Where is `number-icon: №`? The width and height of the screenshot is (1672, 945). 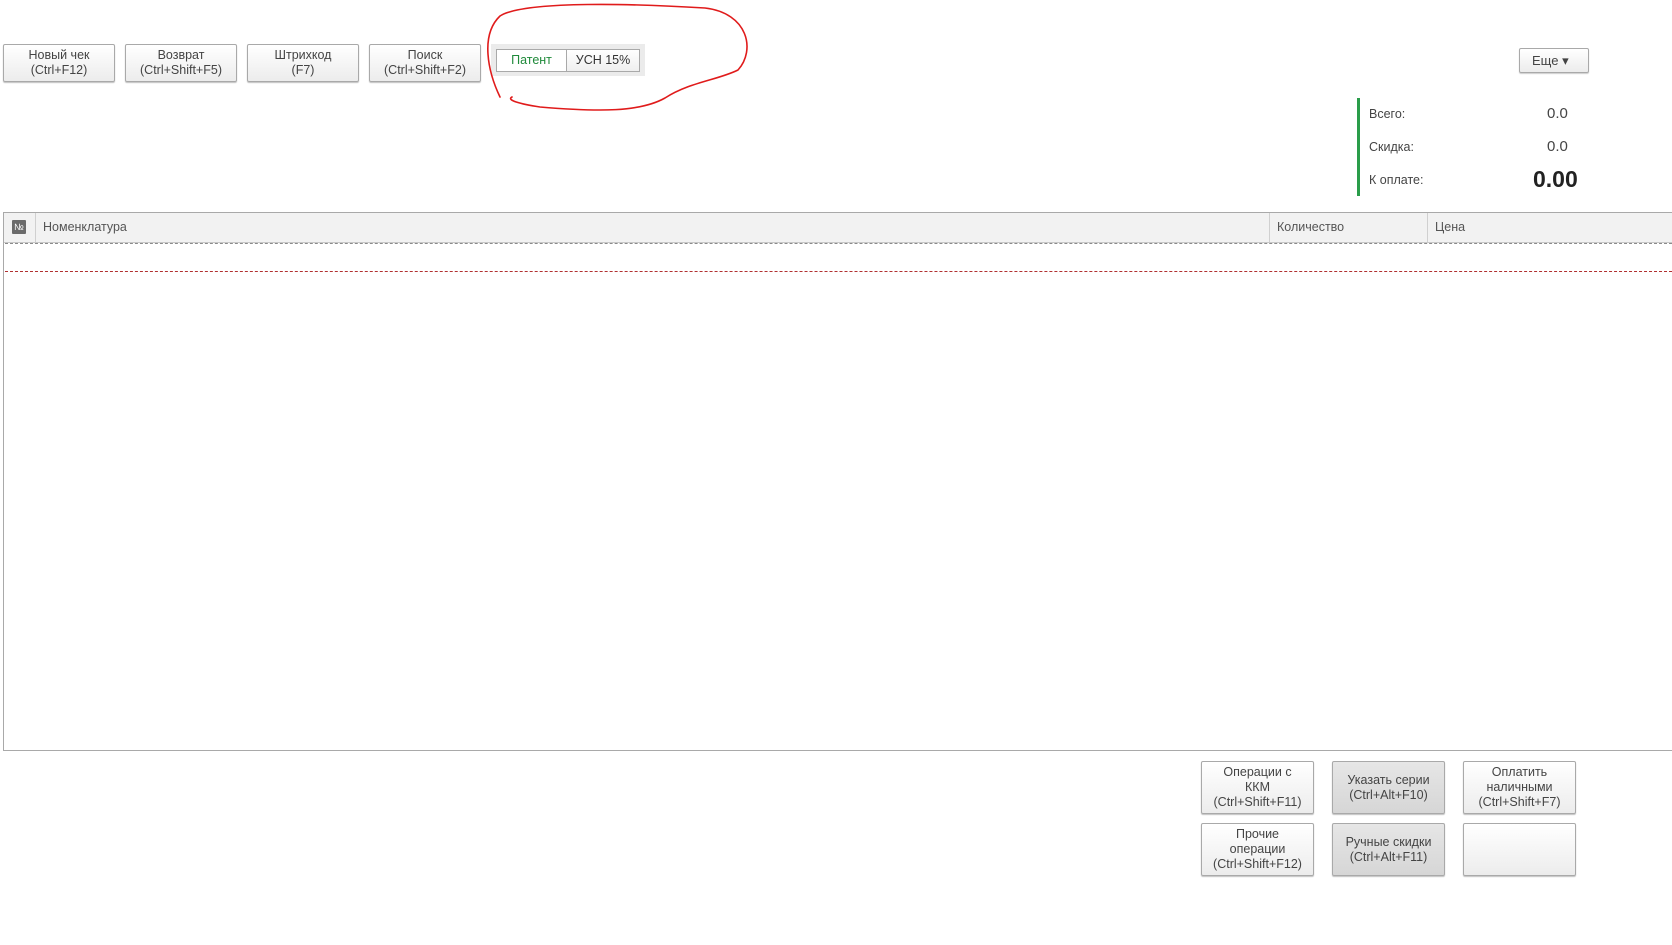 number-icon: № is located at coordinates (19, 227).